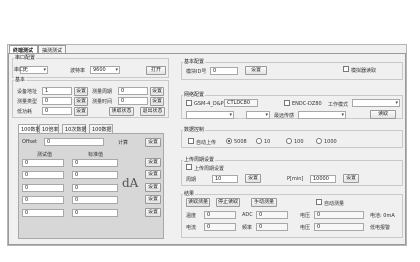 Image resolution: width=420 pixels, height=262 pixels. What do you see at coordinates (339, 227) in the screenshot?
I see `voltage-value-2: 0` at bounding box center [339, 227].